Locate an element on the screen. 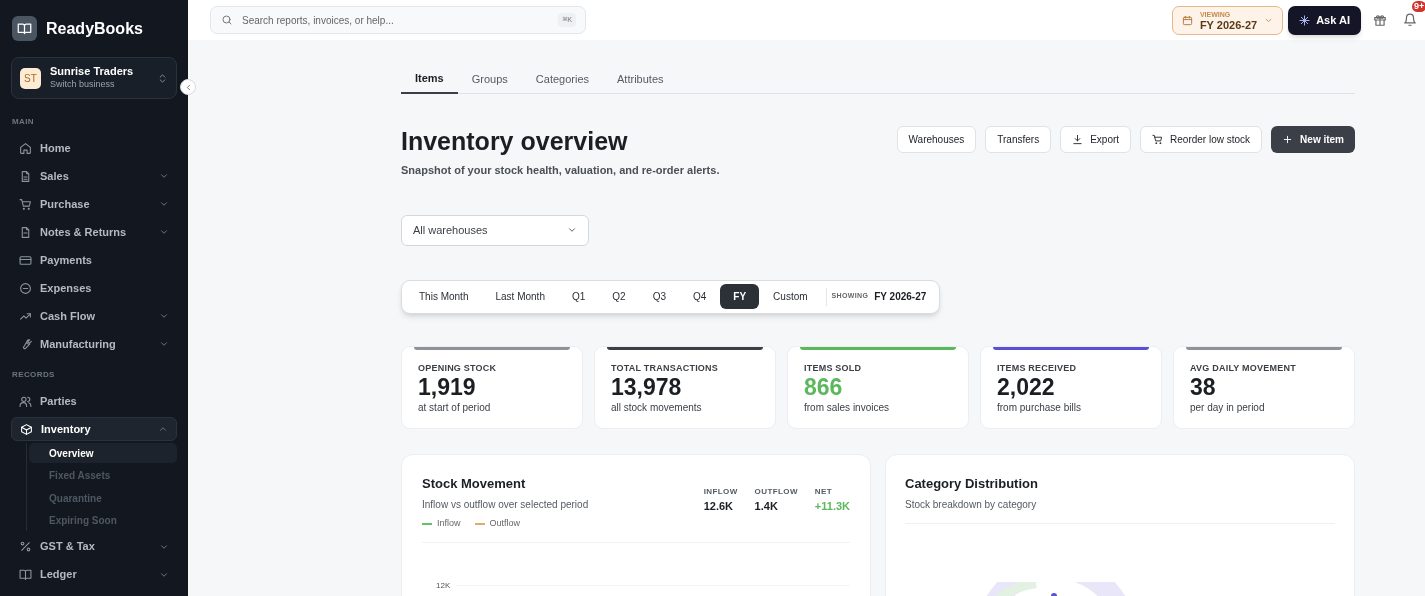  axis-label: 12K is located at coordinates (443, 585).